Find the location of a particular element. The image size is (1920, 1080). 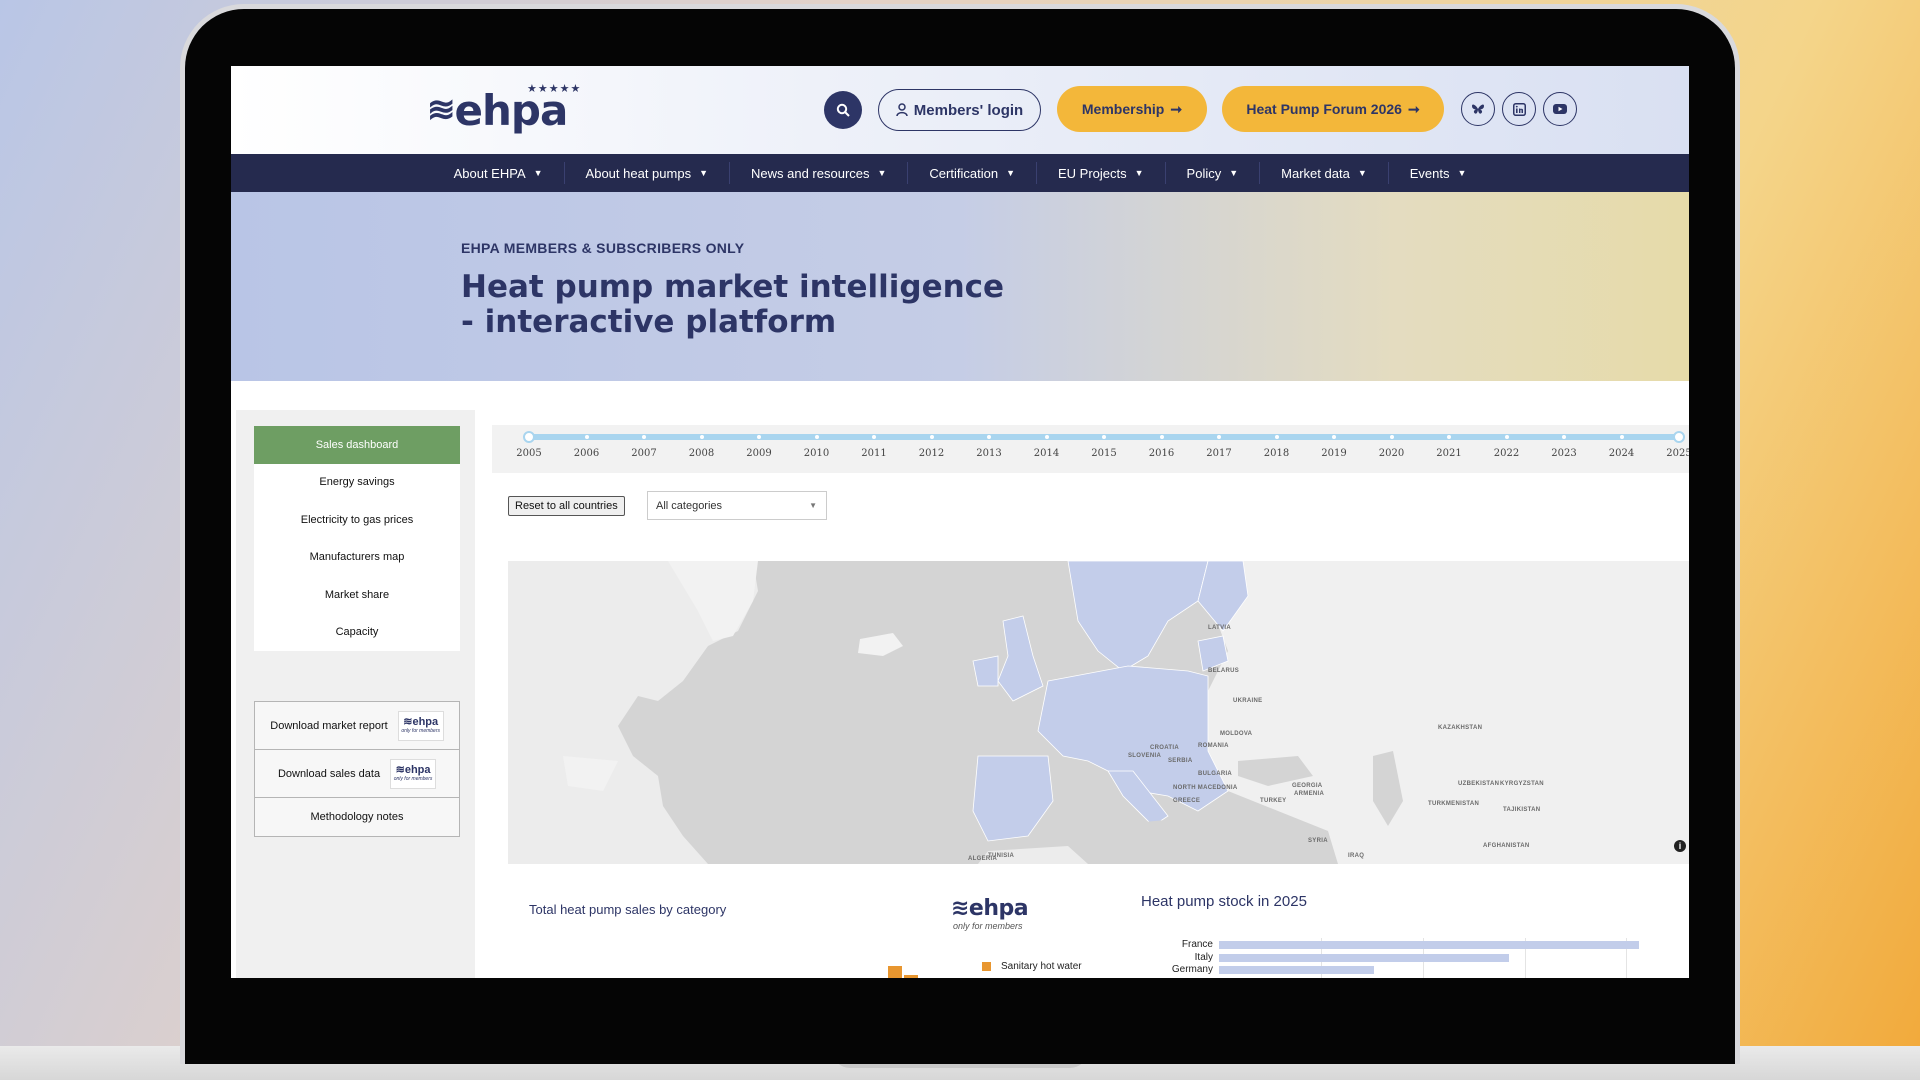

slider-year-label: 2006 is located at coordinates (586, 453).